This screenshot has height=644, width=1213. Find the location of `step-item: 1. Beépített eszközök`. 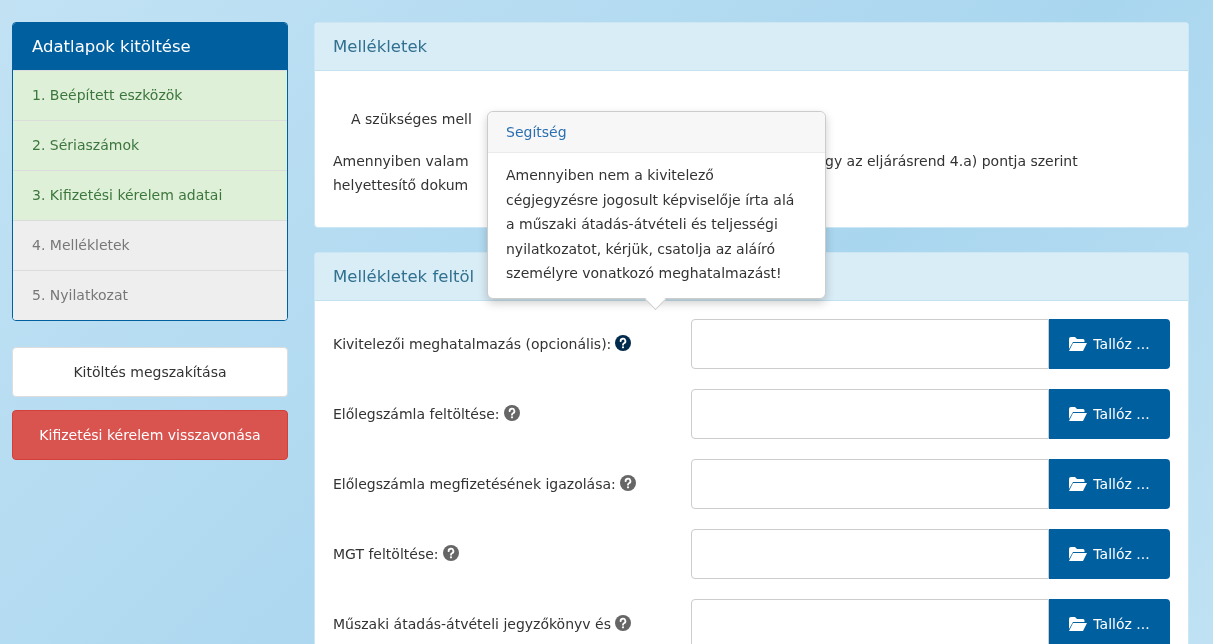

step-item: 1. Beépített eszközök is located at coordinates (150, 95).